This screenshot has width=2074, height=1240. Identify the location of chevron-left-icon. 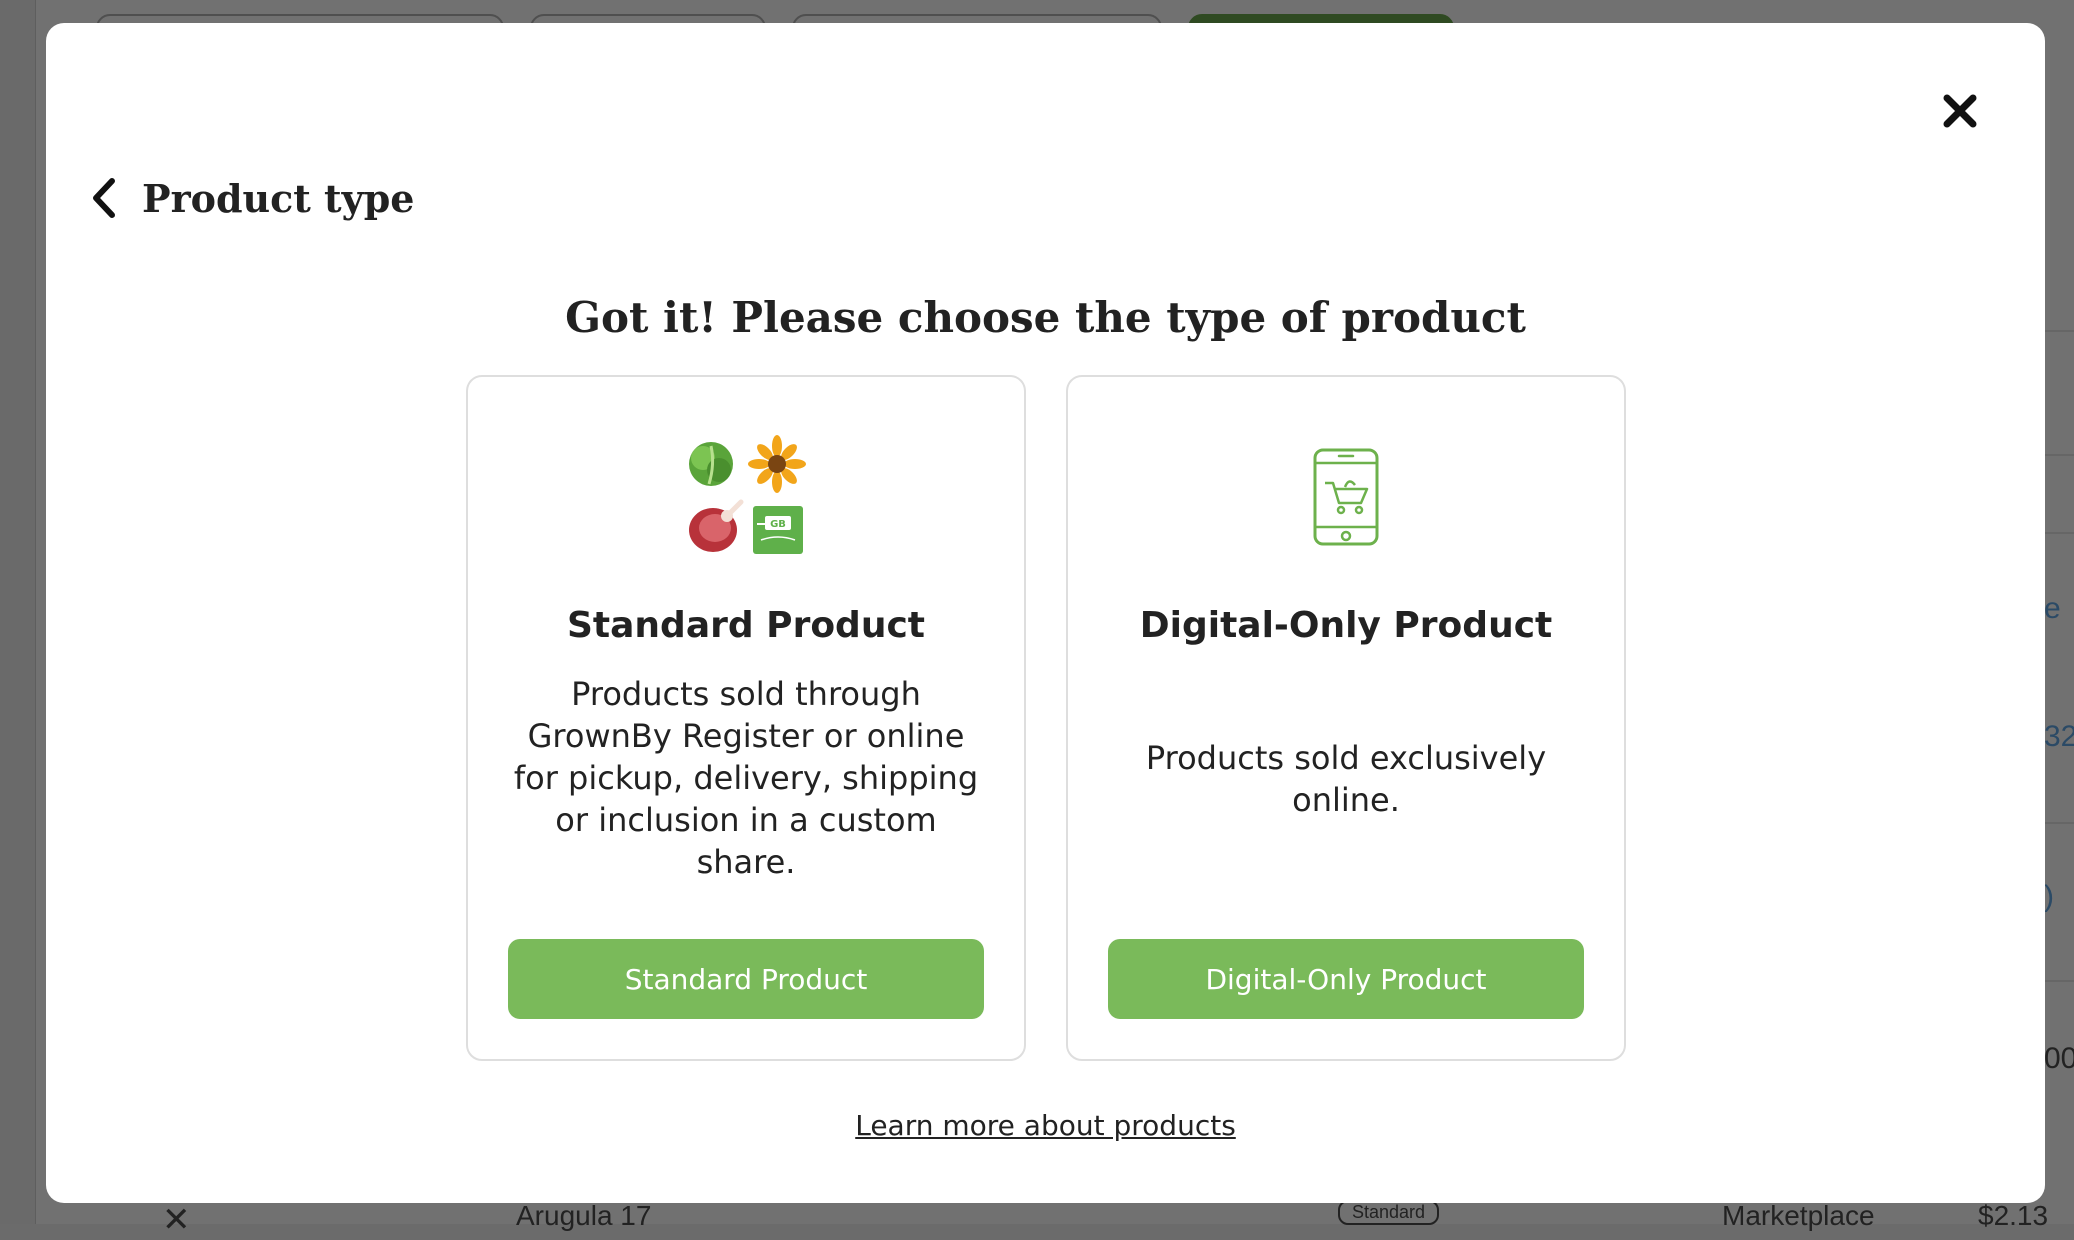
(104, 198).